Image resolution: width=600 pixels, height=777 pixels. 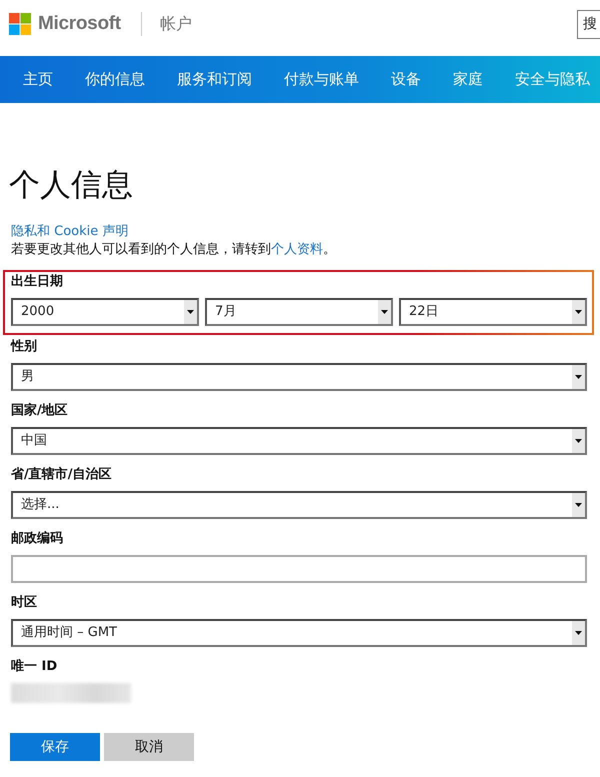 What do you see at coordinates (24, 347) in the screenshot?
I see `field-label: 性别` at bounding box center [24, 347].